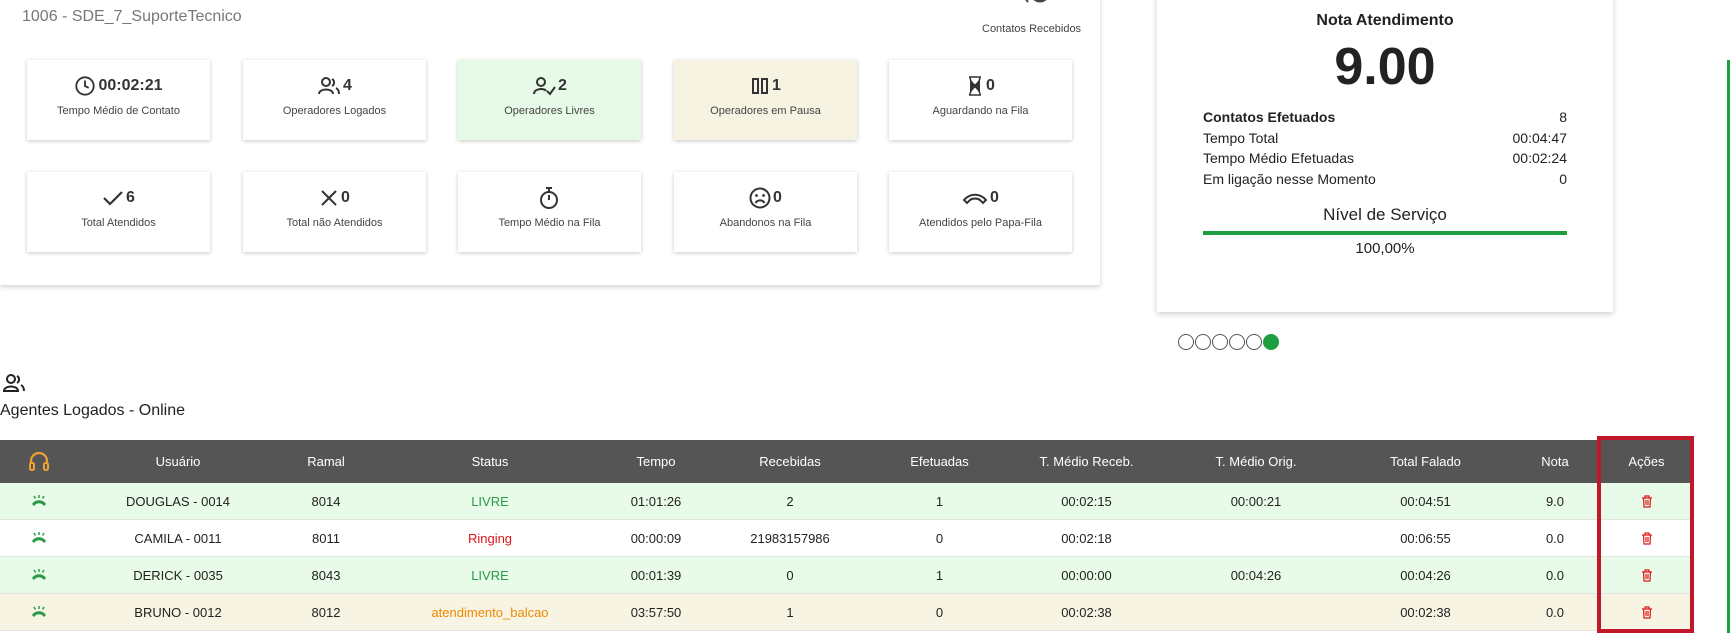 The height and width of the screenshot is (633, 1731). What do you see at coordinates (490, 461) in the screenshot?
I see `col-header-status: Status` at bounding box center [490, 461].